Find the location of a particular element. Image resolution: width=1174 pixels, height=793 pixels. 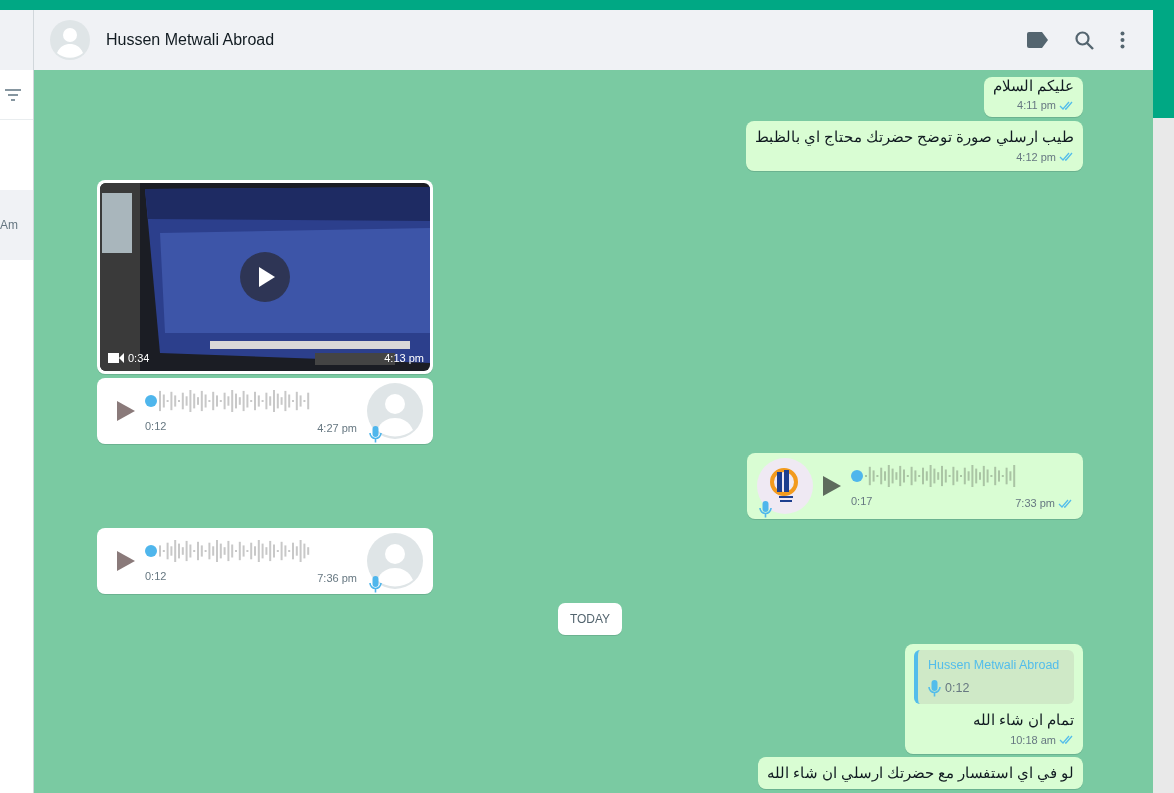

message-text: تمام ان شاء الله is located at coordinates (1022, 720).